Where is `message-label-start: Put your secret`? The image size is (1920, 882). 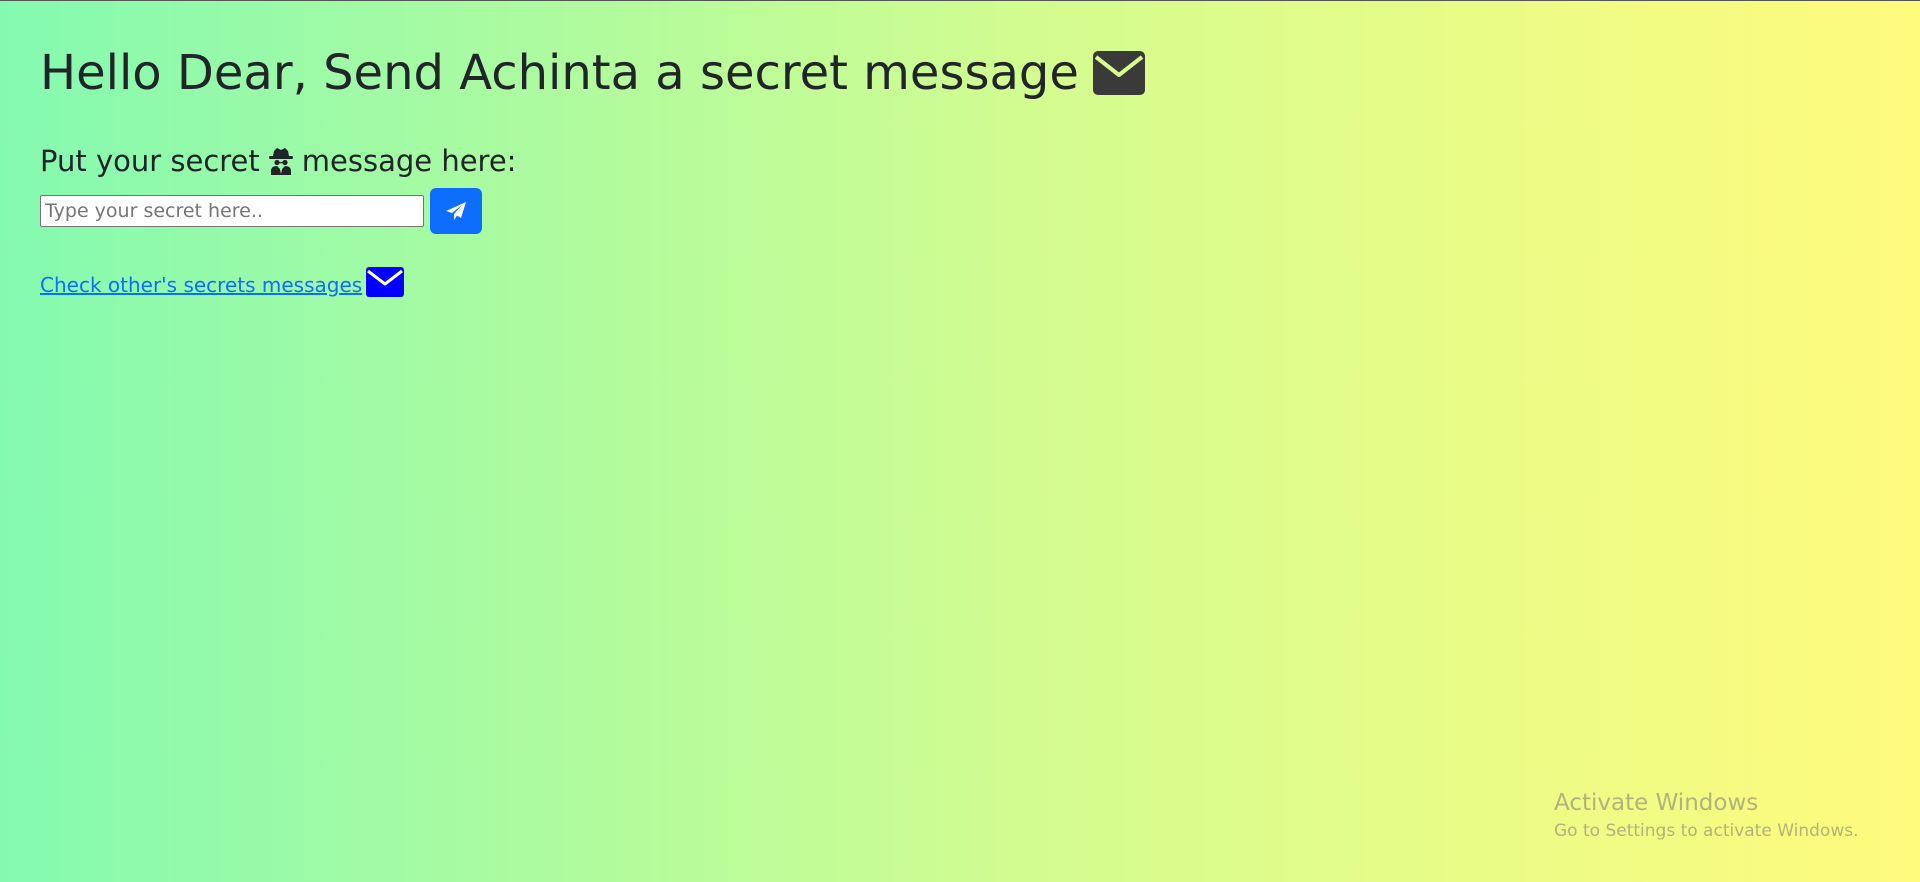 message-label-start: Put your secret is located at coordinates (150, 161).